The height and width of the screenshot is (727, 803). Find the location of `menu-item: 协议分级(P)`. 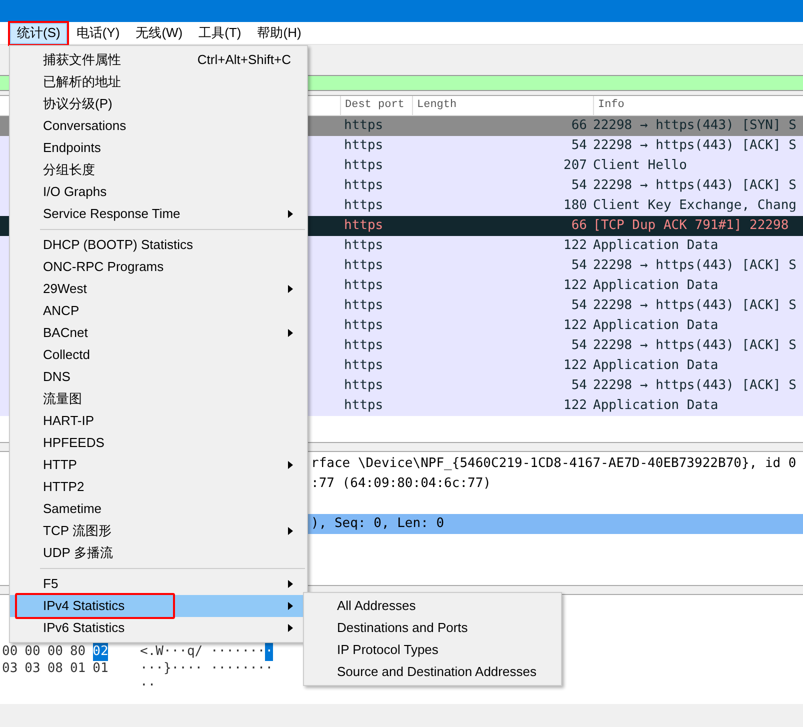

menu-item: 协议分级(P) is located at coordinates (158, 104).